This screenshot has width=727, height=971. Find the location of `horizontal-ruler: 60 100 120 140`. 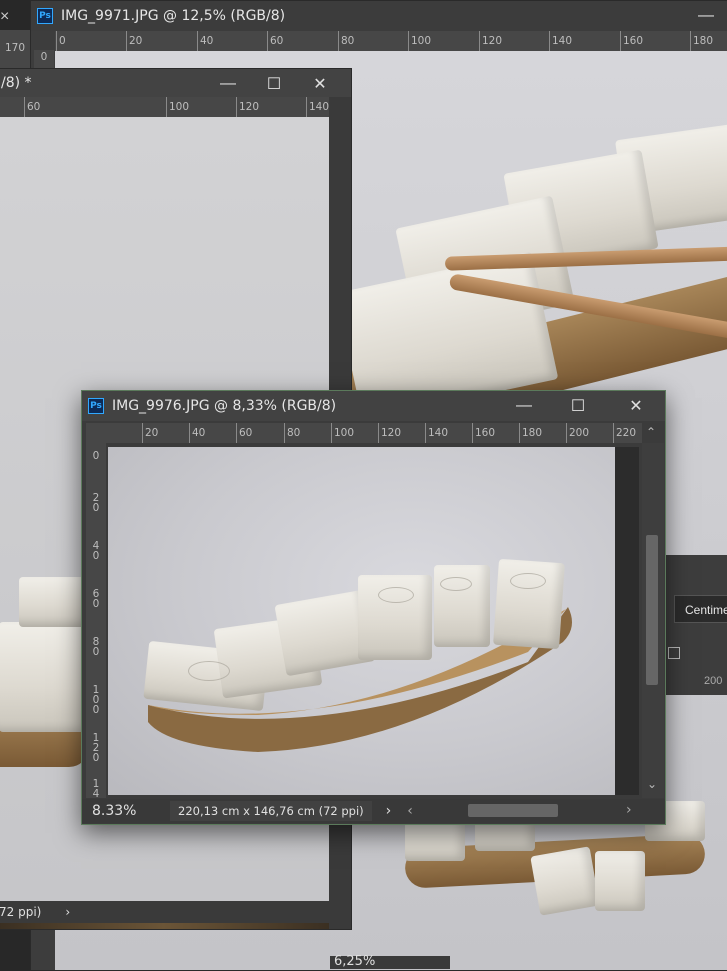

horizontal-ruler: 60 100 120 140 is located at coordinates (164, 107).